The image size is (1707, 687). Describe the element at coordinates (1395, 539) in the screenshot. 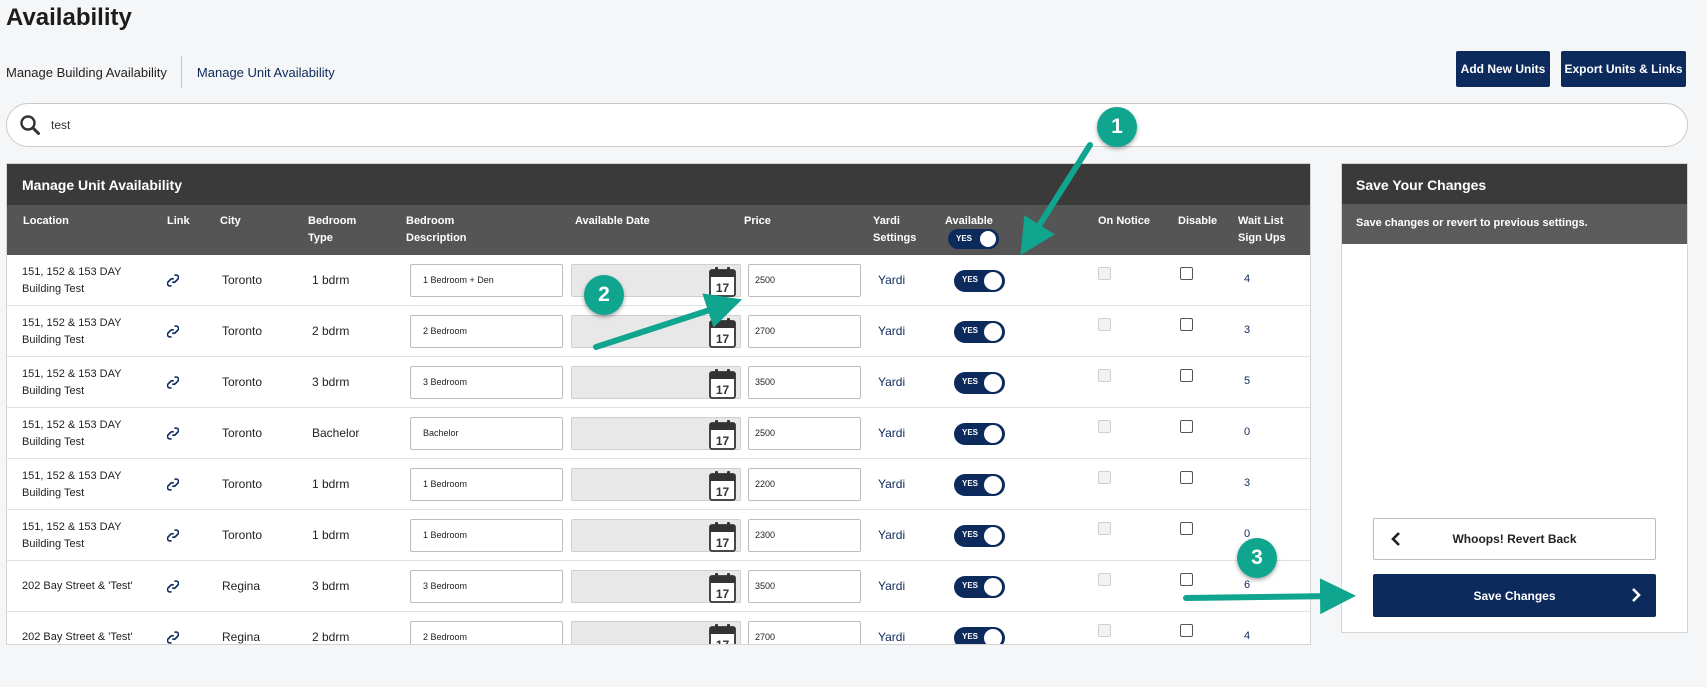

I see `chevron-left-icon` at that location.